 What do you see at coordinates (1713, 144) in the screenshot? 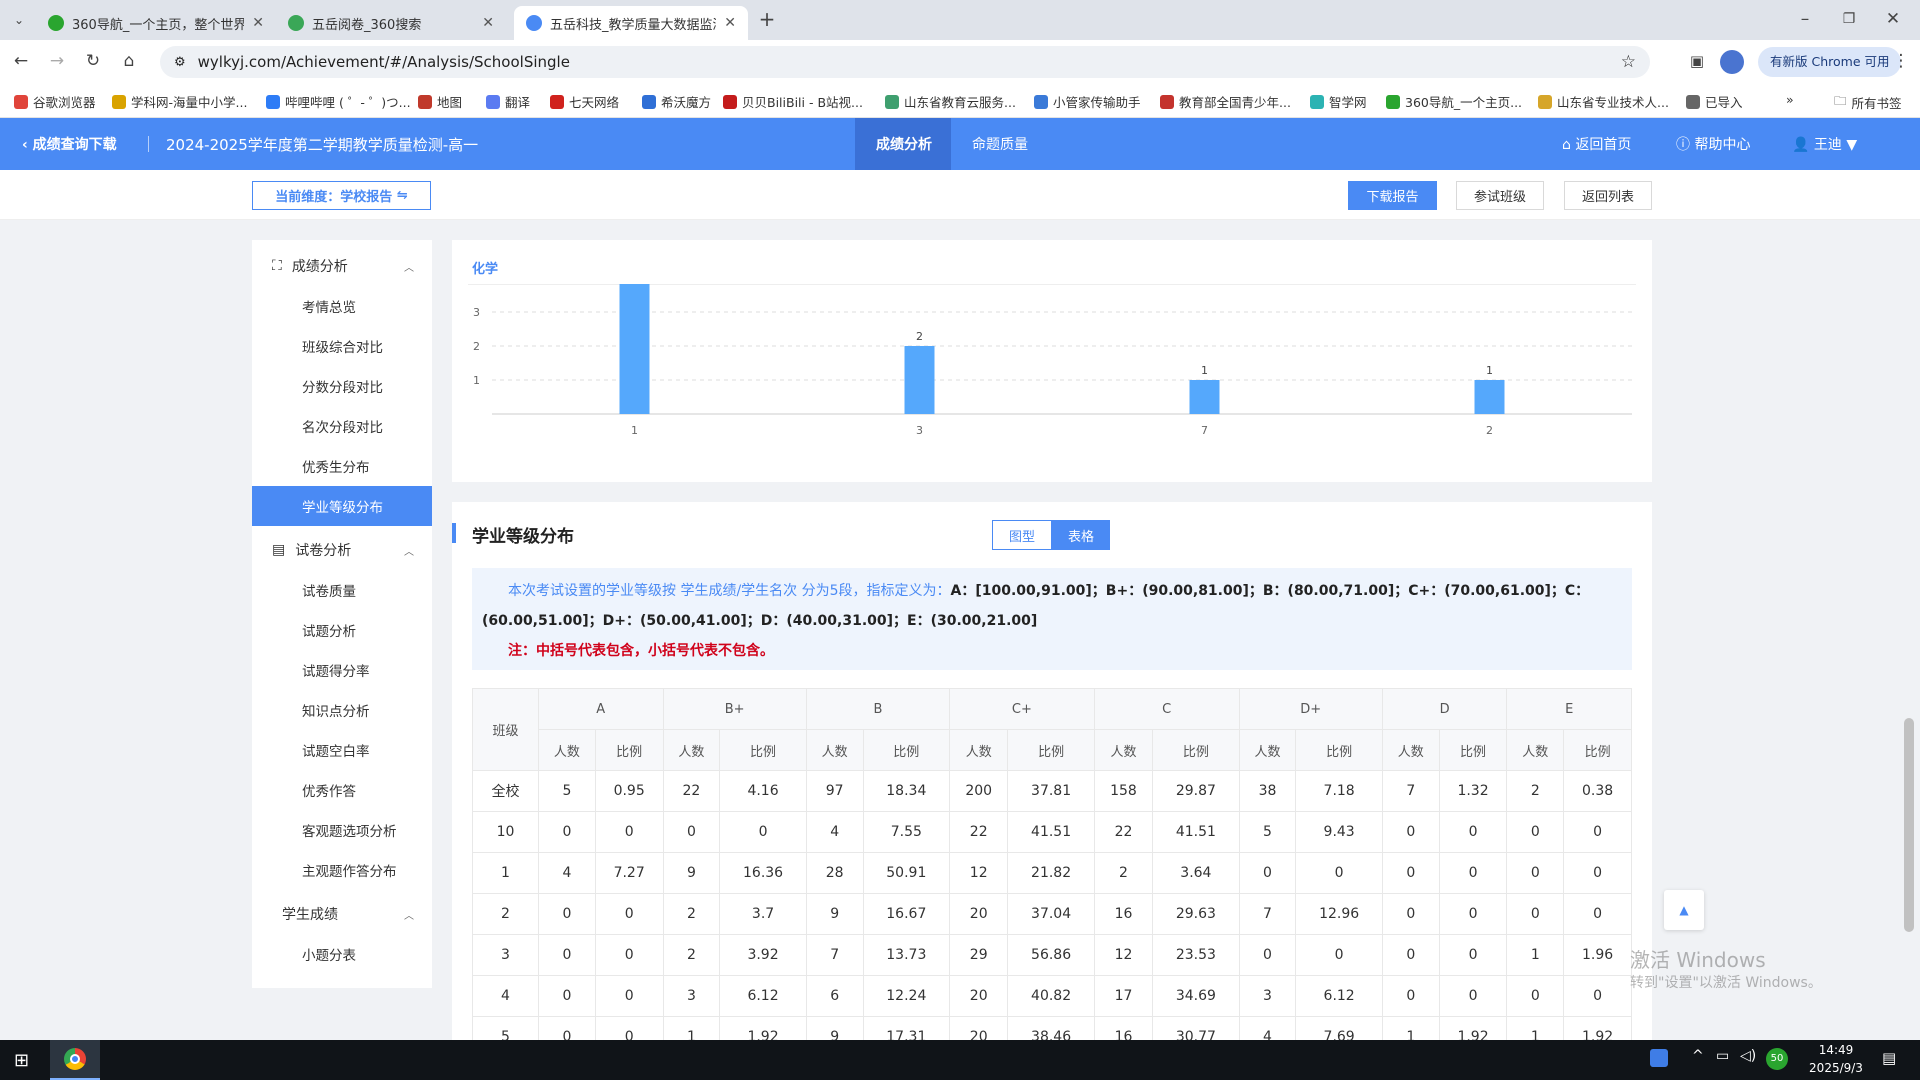
I see `help-link: ⓘ 帮助中心` at bounding box center [1713, 144].